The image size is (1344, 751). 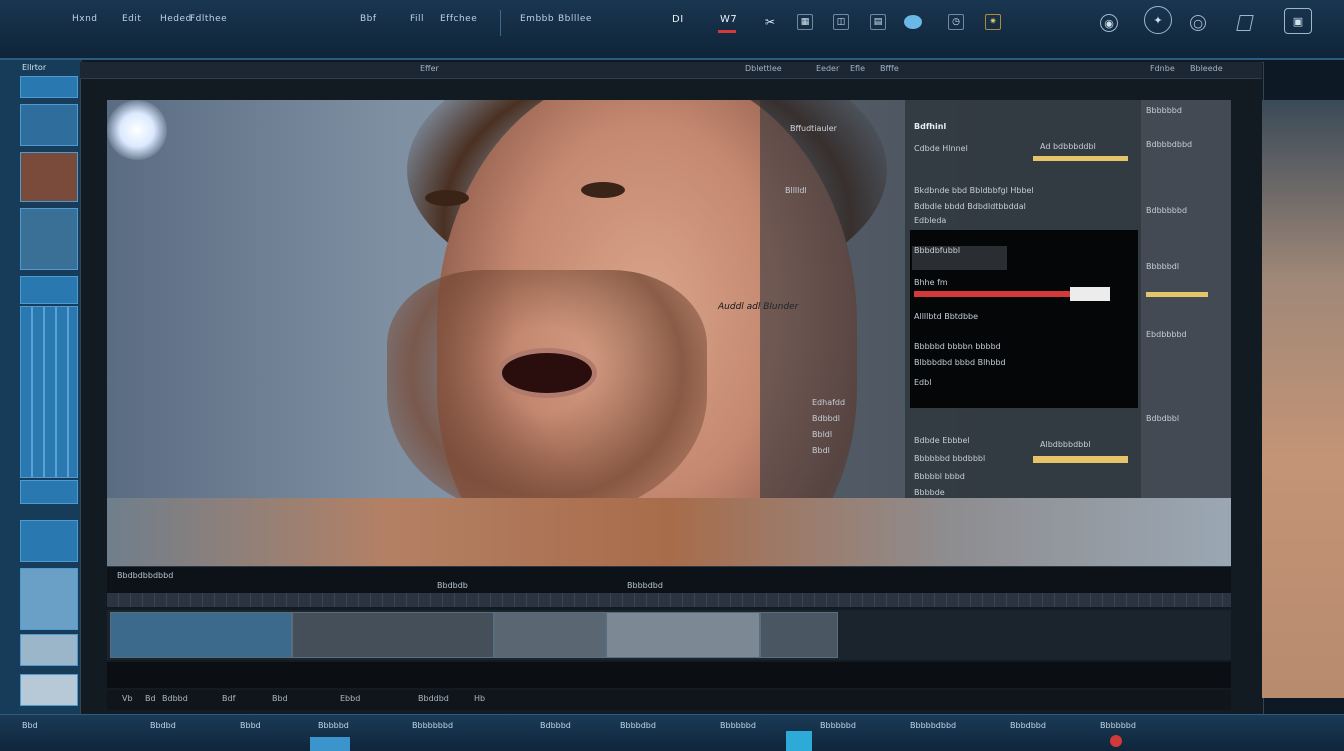 What do you see at coordinates (432, 725) in the screenshot?
I see `taskbar-item-5: Bbbbbbbd` at bounding box center [432, 725].